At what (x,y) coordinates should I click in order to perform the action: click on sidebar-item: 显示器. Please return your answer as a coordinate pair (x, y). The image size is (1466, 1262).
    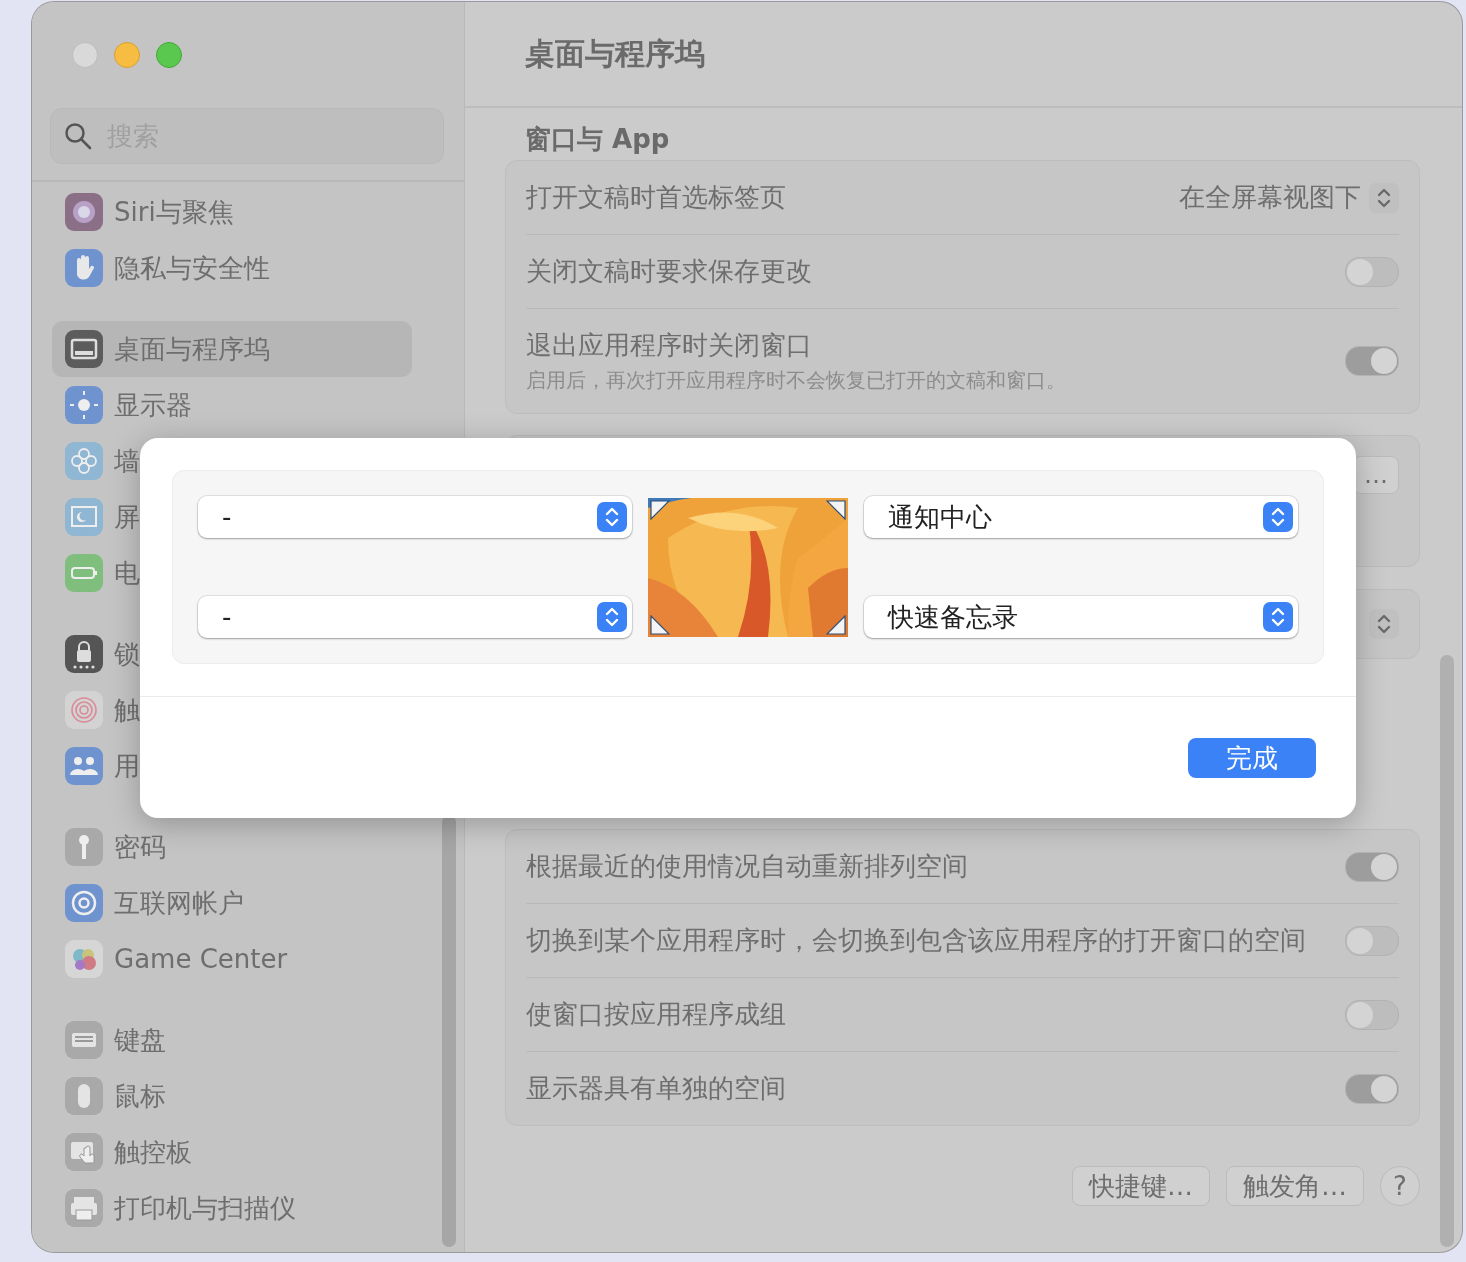
    Looking at the image, I should click on (232, 405).